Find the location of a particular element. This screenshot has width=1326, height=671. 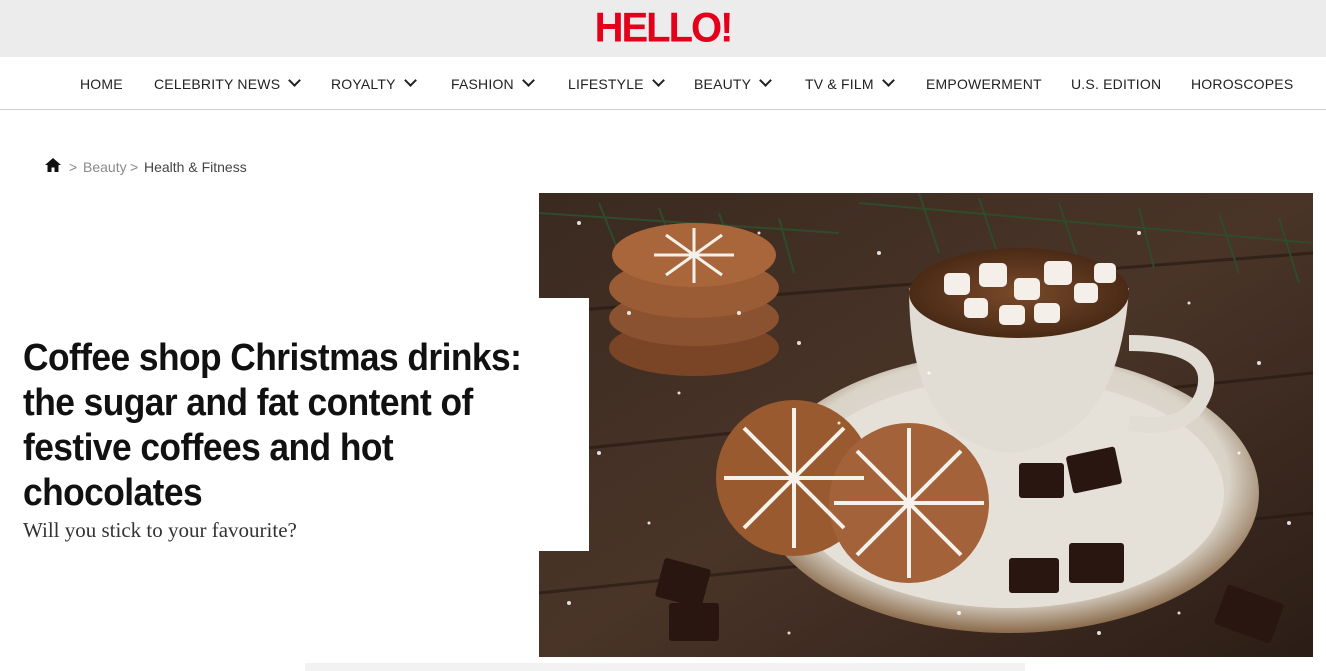

nav-item-royalty: ROYALTY is located at coordinates (374, 83).